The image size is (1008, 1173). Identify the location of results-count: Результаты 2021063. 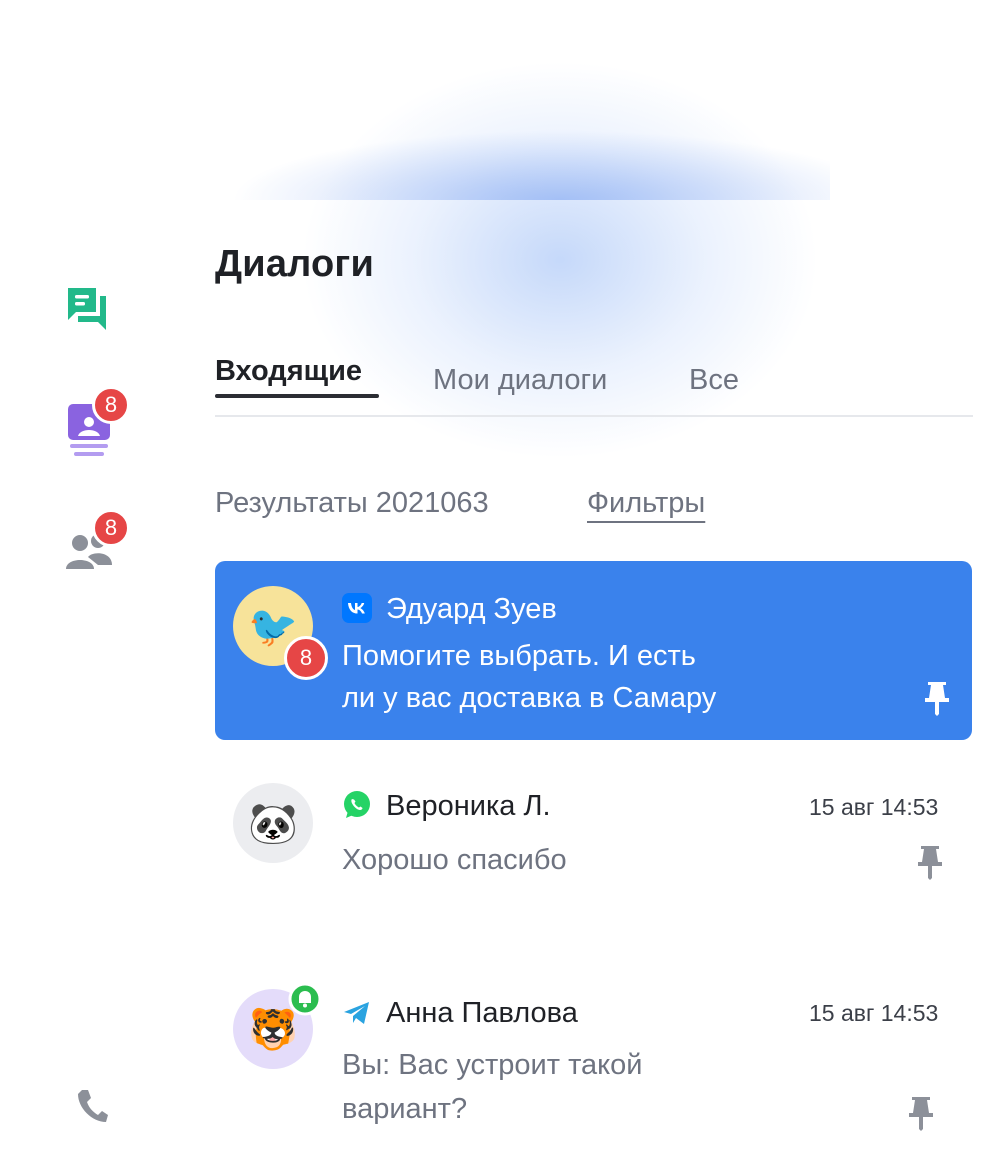
(352, 503).